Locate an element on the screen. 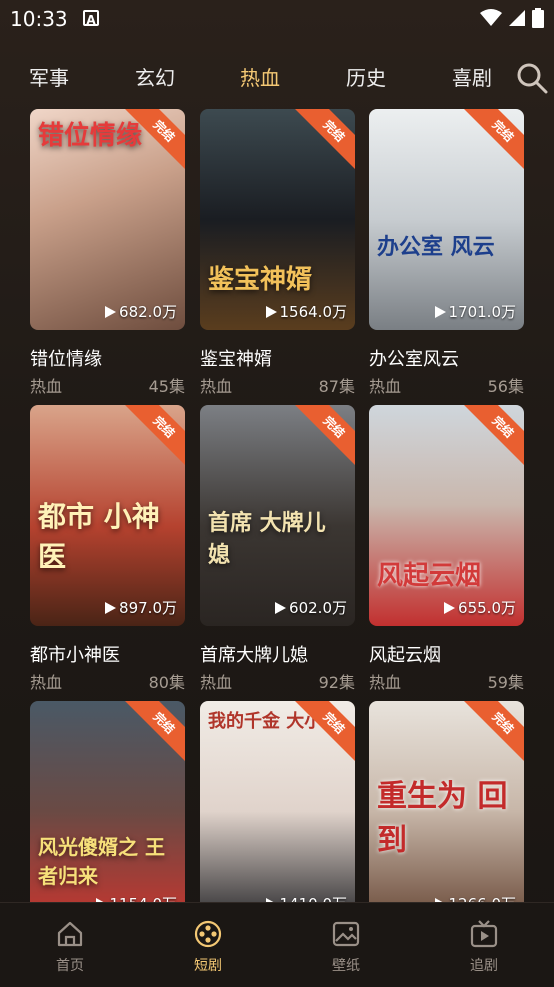 Image resolution: width=554 pixels, height=987 pixels. drama-card: 办公室 风云 完结 1701.0万 办公室风云 热血 56集 is located at coordinates (446, 252).